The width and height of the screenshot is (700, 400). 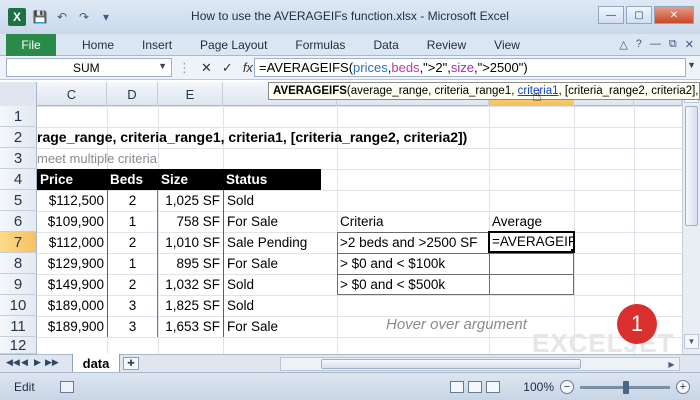 What do you see at coordinates (18, 200) in the screenshot?
I see `row-header-5: 5` at bounding box center [18, 200].